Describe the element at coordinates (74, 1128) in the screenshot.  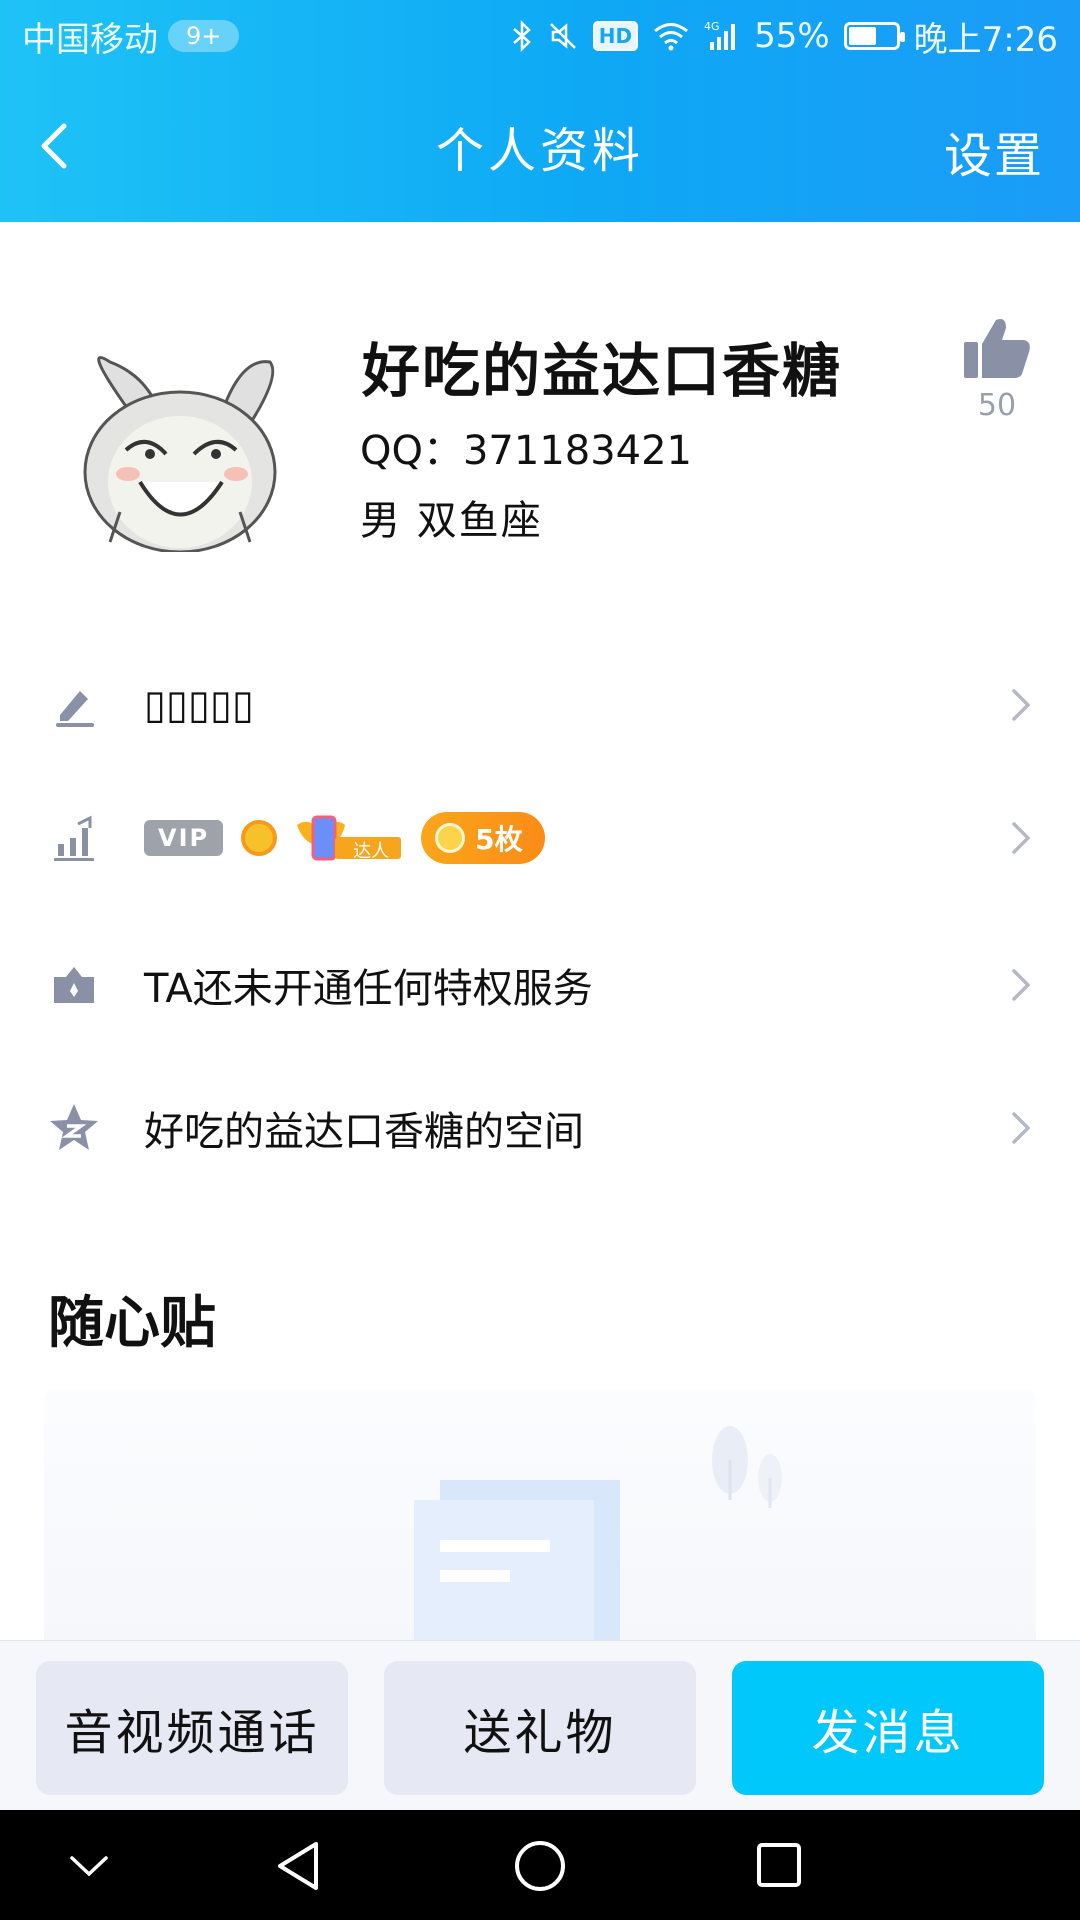
I see `qzone-star-icon` at that location.